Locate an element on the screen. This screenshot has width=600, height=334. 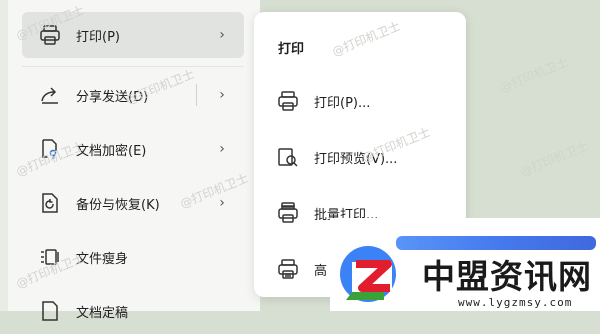
menu-item-backup: 备份与恢复(K) › is located at coordinates (133, 203).